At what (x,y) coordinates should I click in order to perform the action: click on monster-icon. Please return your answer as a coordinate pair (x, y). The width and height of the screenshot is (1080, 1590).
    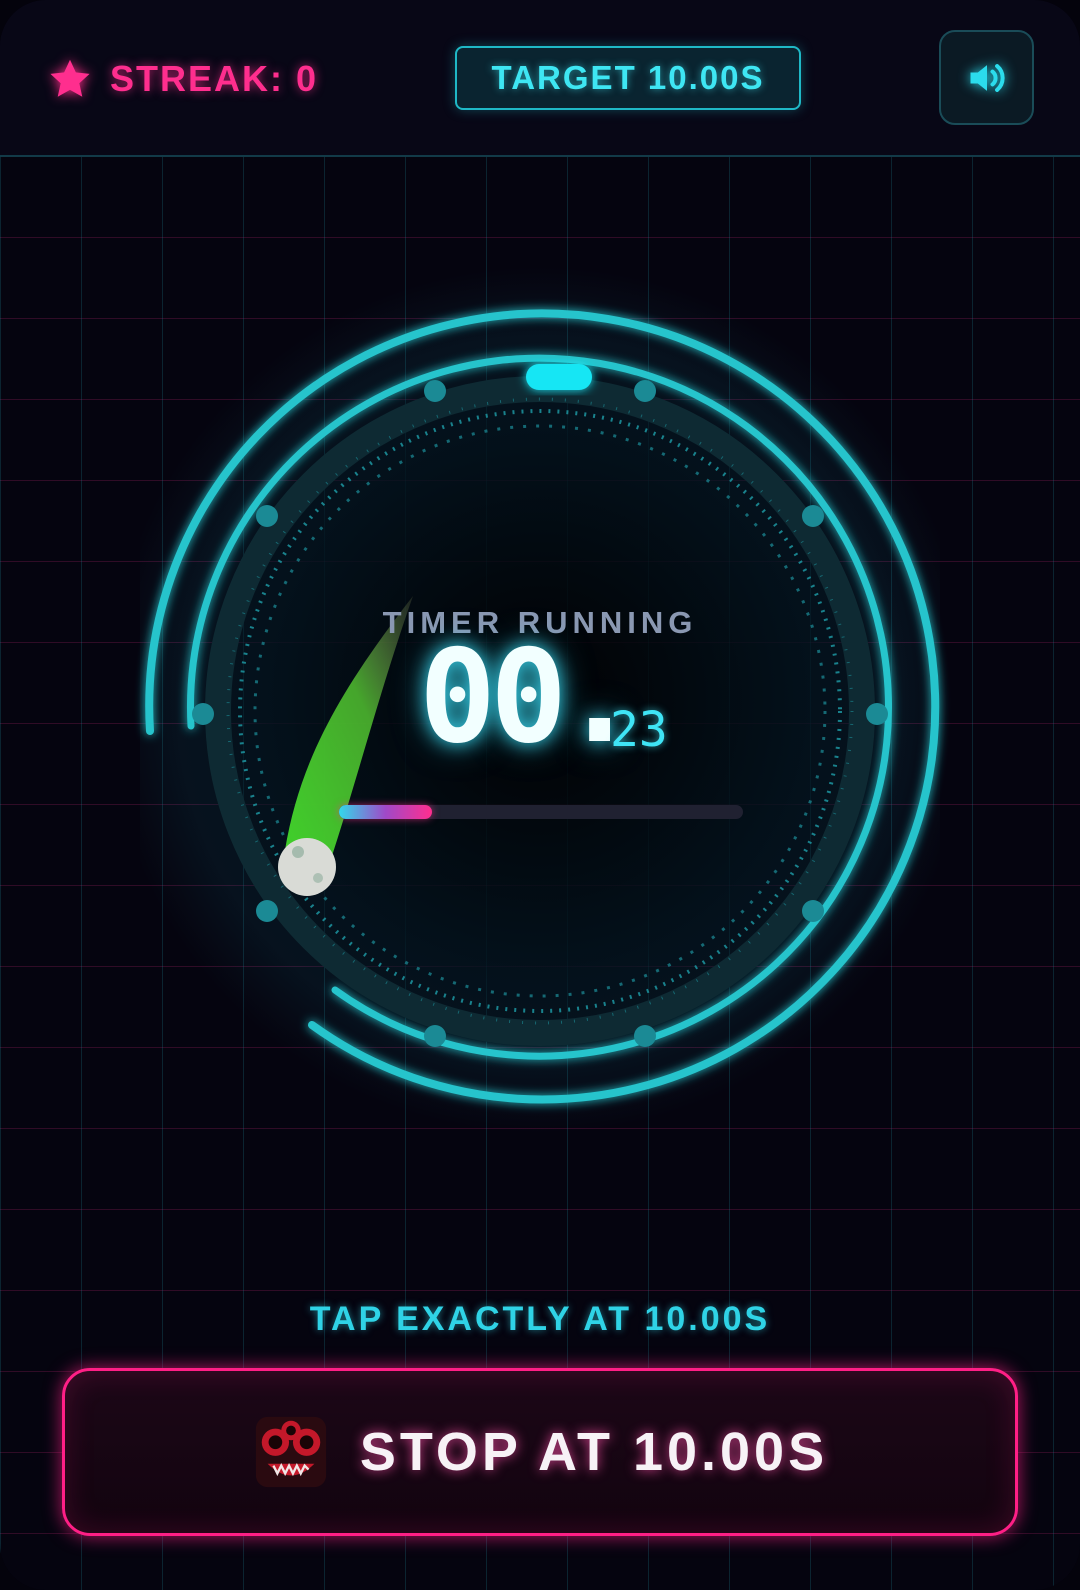
    Looking at the image, I should click on (290, 1452).